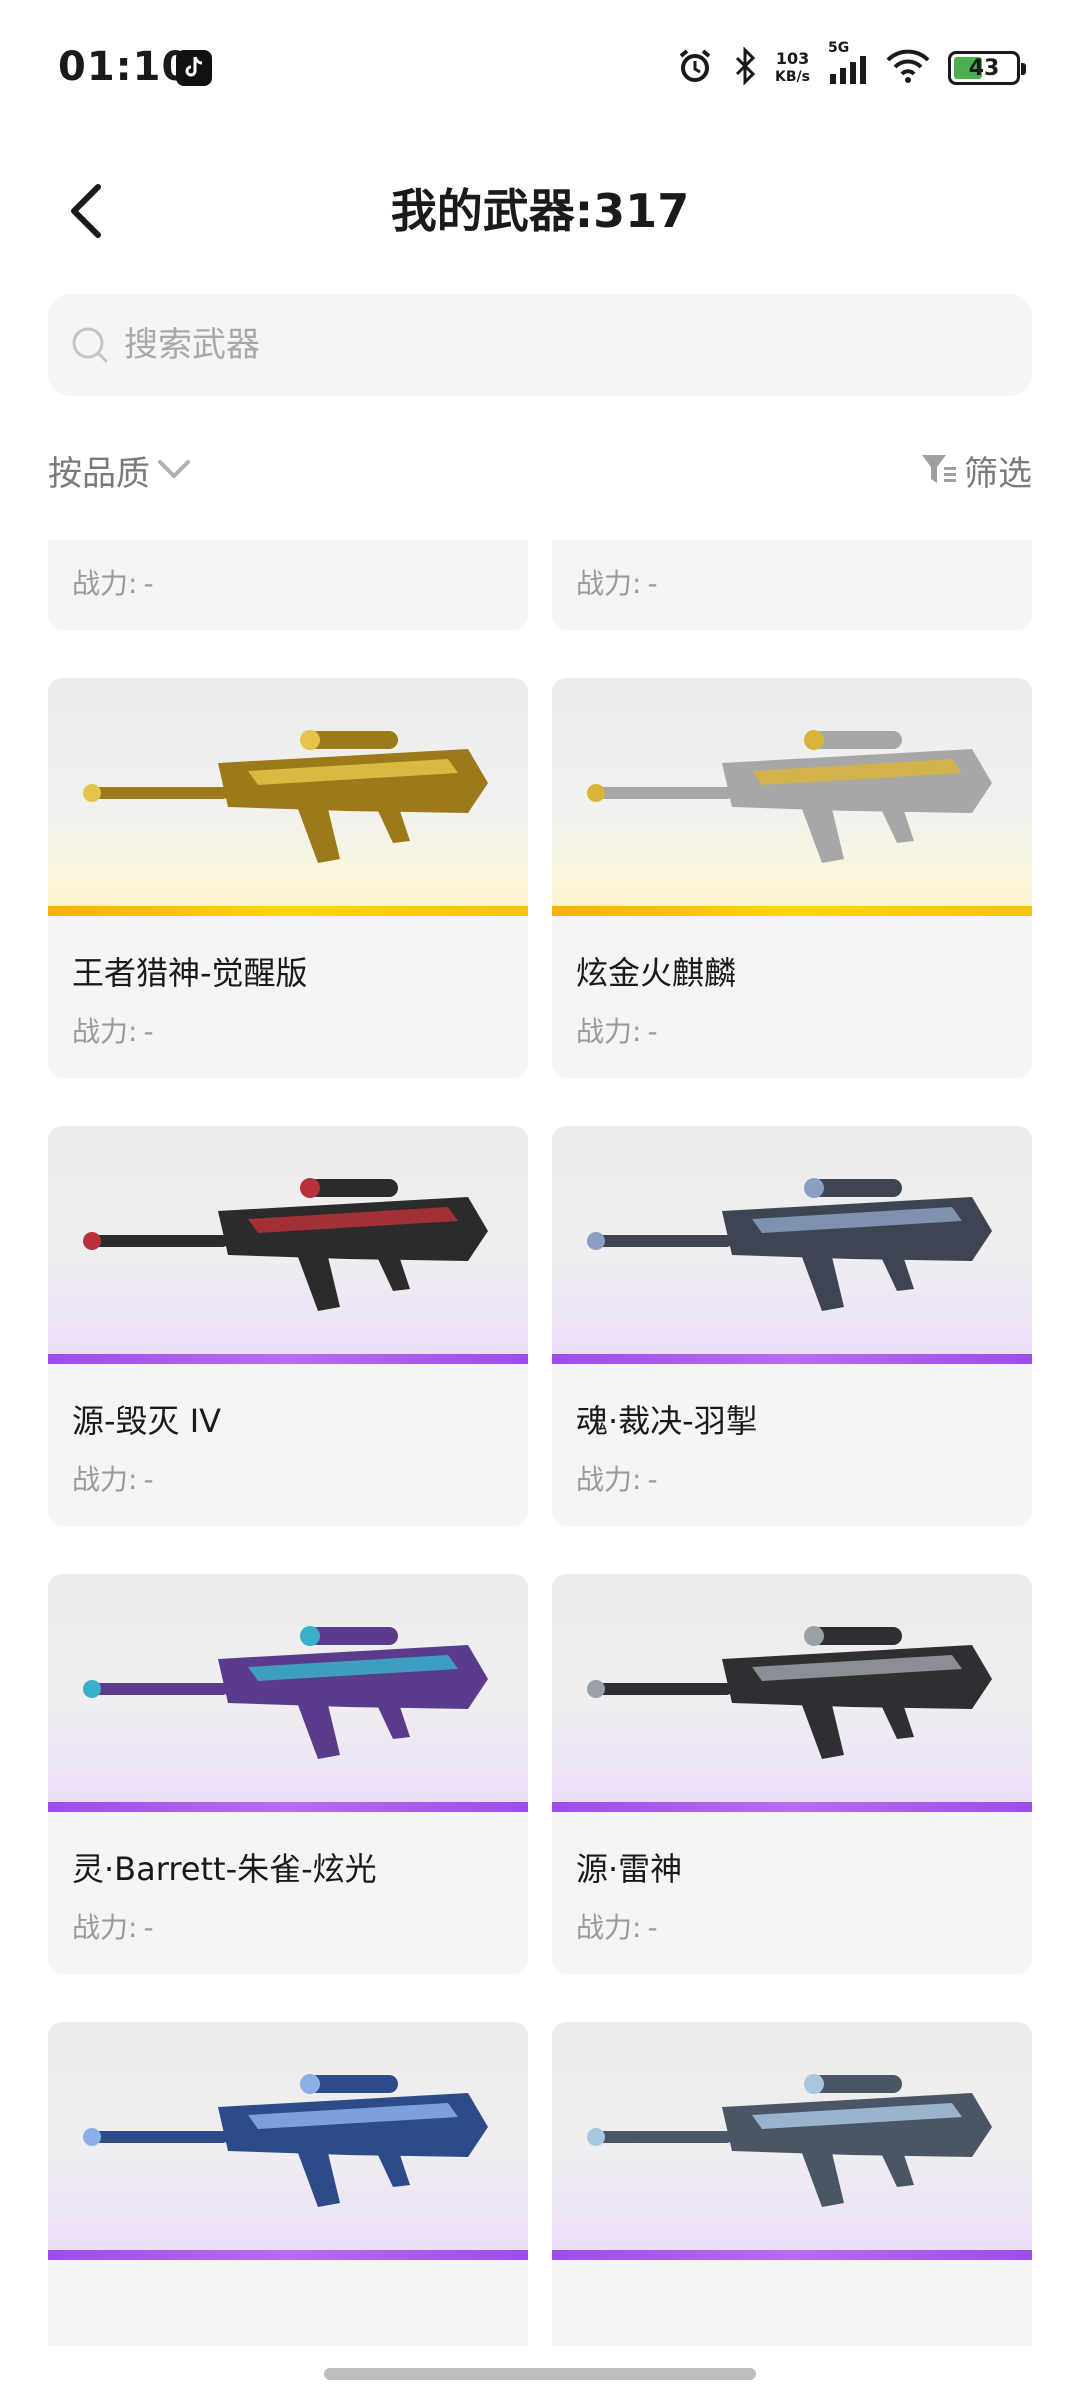 Image resolution: width=1080 pixels, height=2400 pixels. I want to click on battery-icon: 43, so click(987, 68).